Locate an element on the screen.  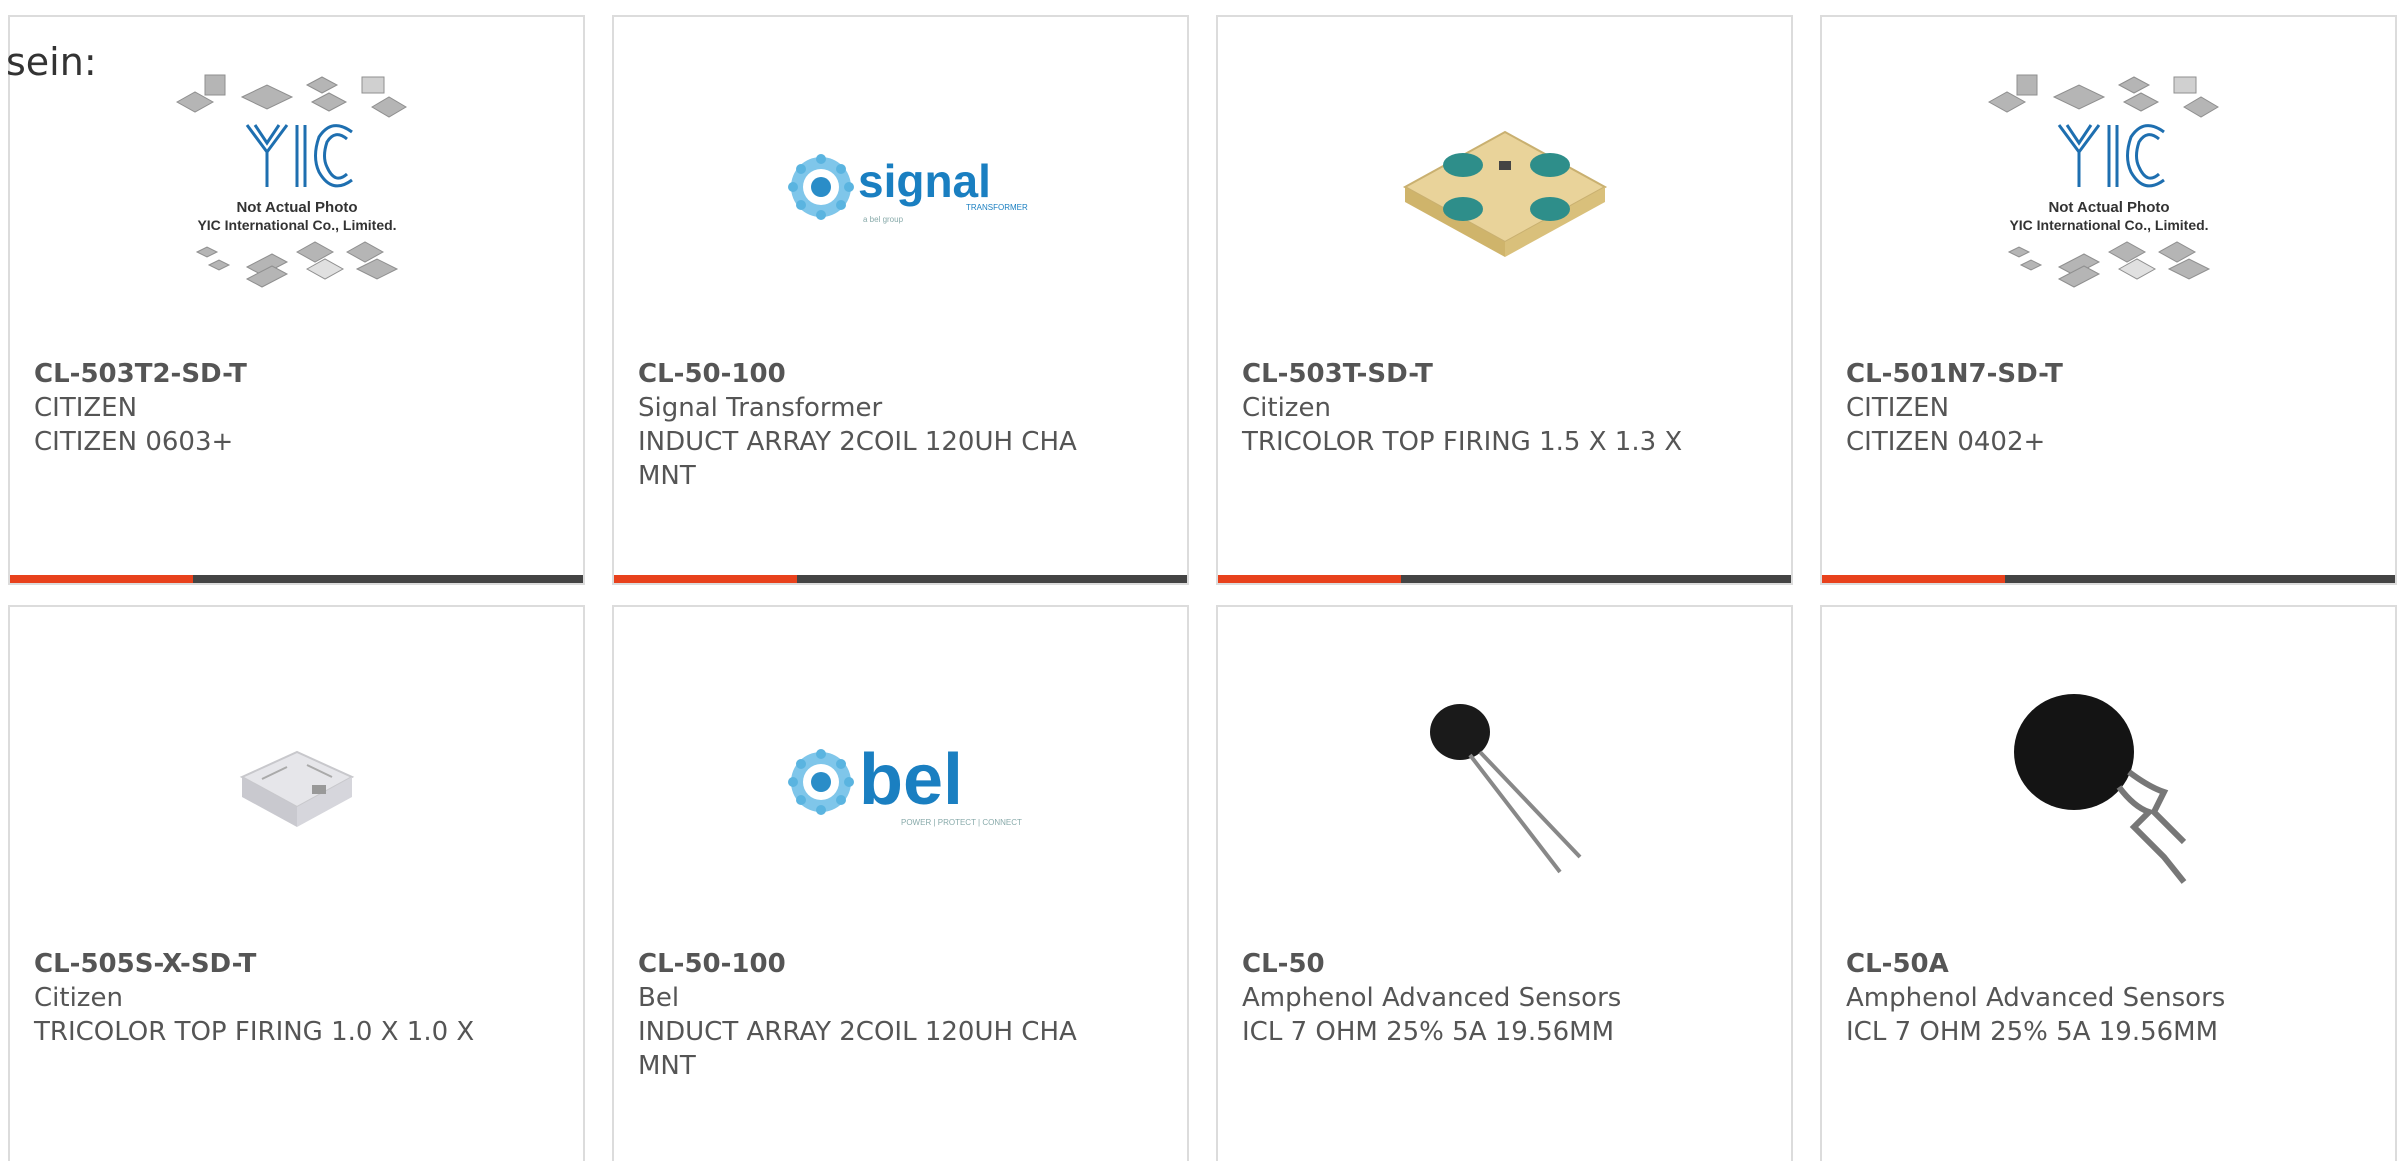
manufacturer: Signal Transformer is located at coordinates (760, 408).